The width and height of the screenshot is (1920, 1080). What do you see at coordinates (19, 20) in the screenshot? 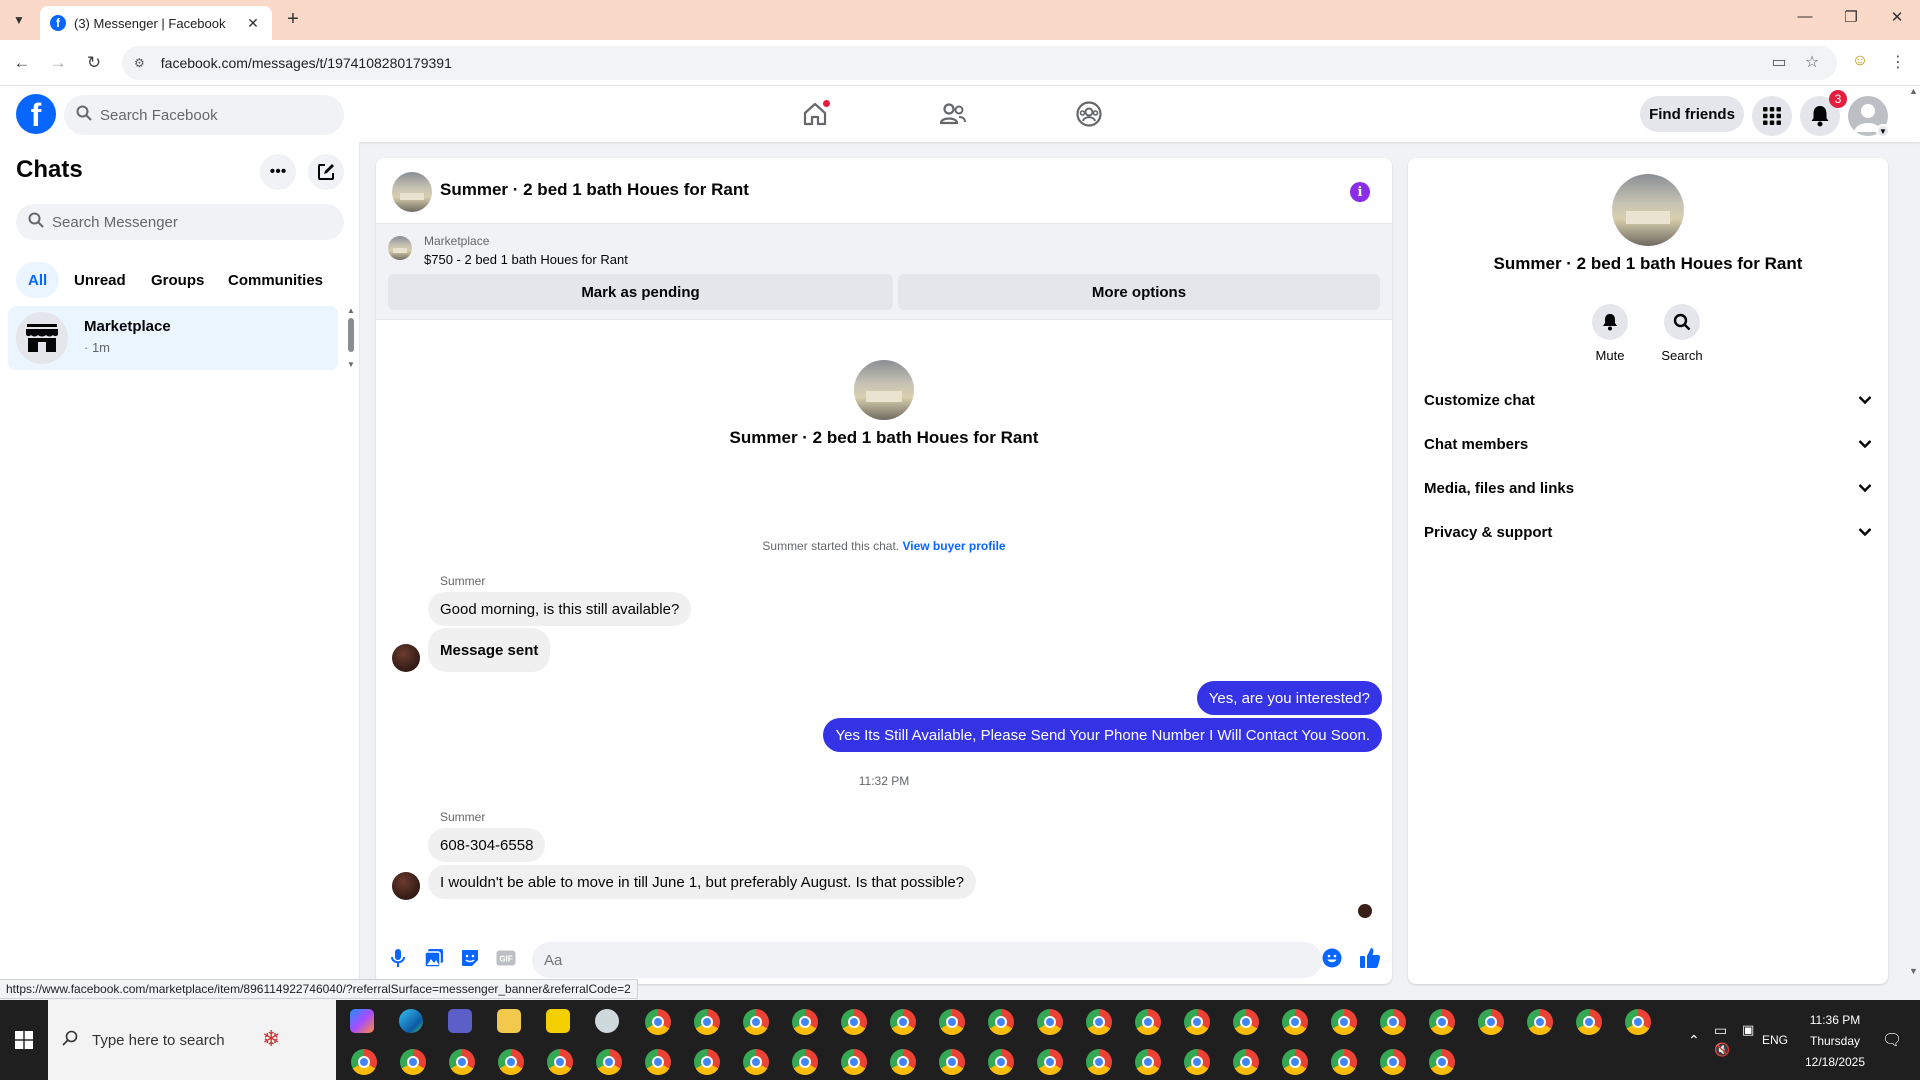
I see `tab-search-chevron-icon: ▼` at bounding box center [19, 20].